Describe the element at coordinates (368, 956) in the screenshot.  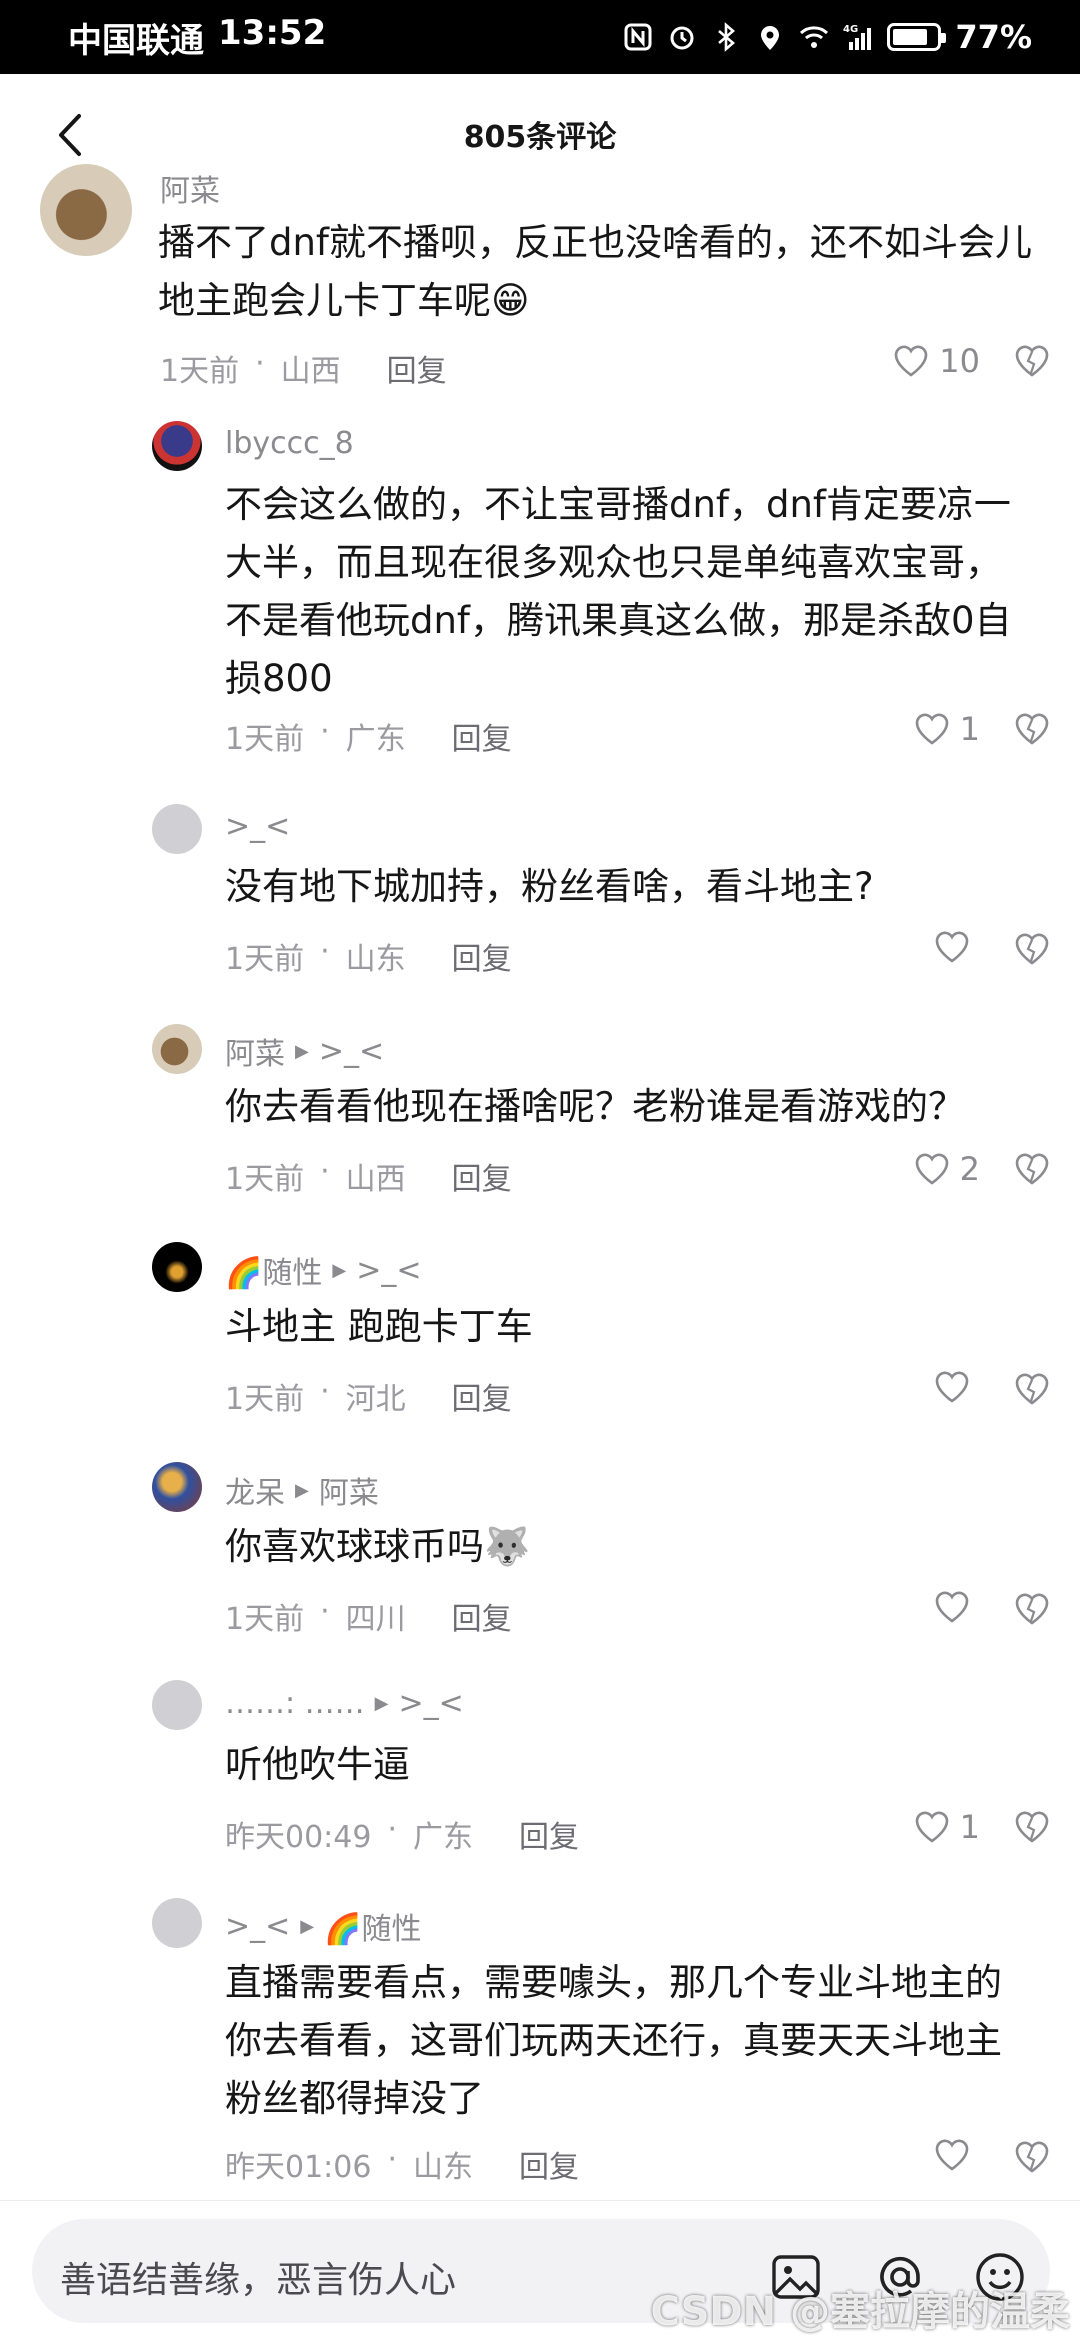
I see `comment-meta: 1天前 · 山东 回复` at that location.